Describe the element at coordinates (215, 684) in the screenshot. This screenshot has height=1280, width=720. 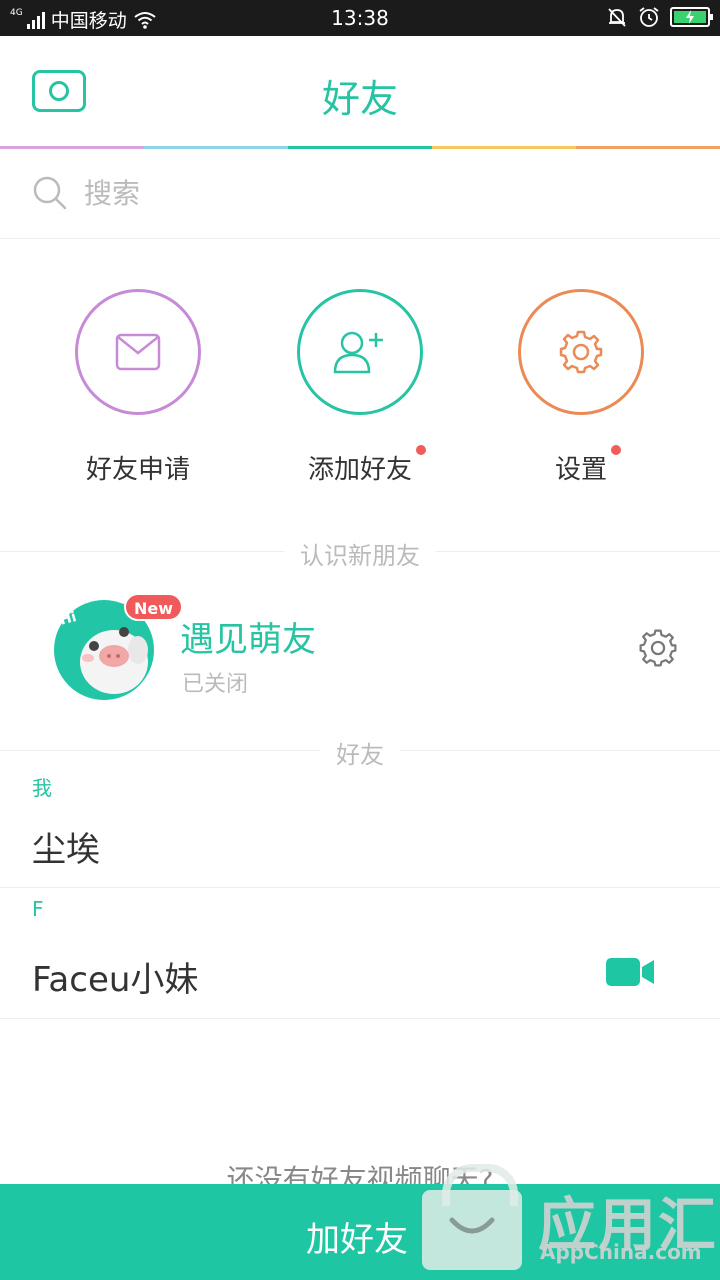
I see `meet-friends-status: 已关闭` at that location.